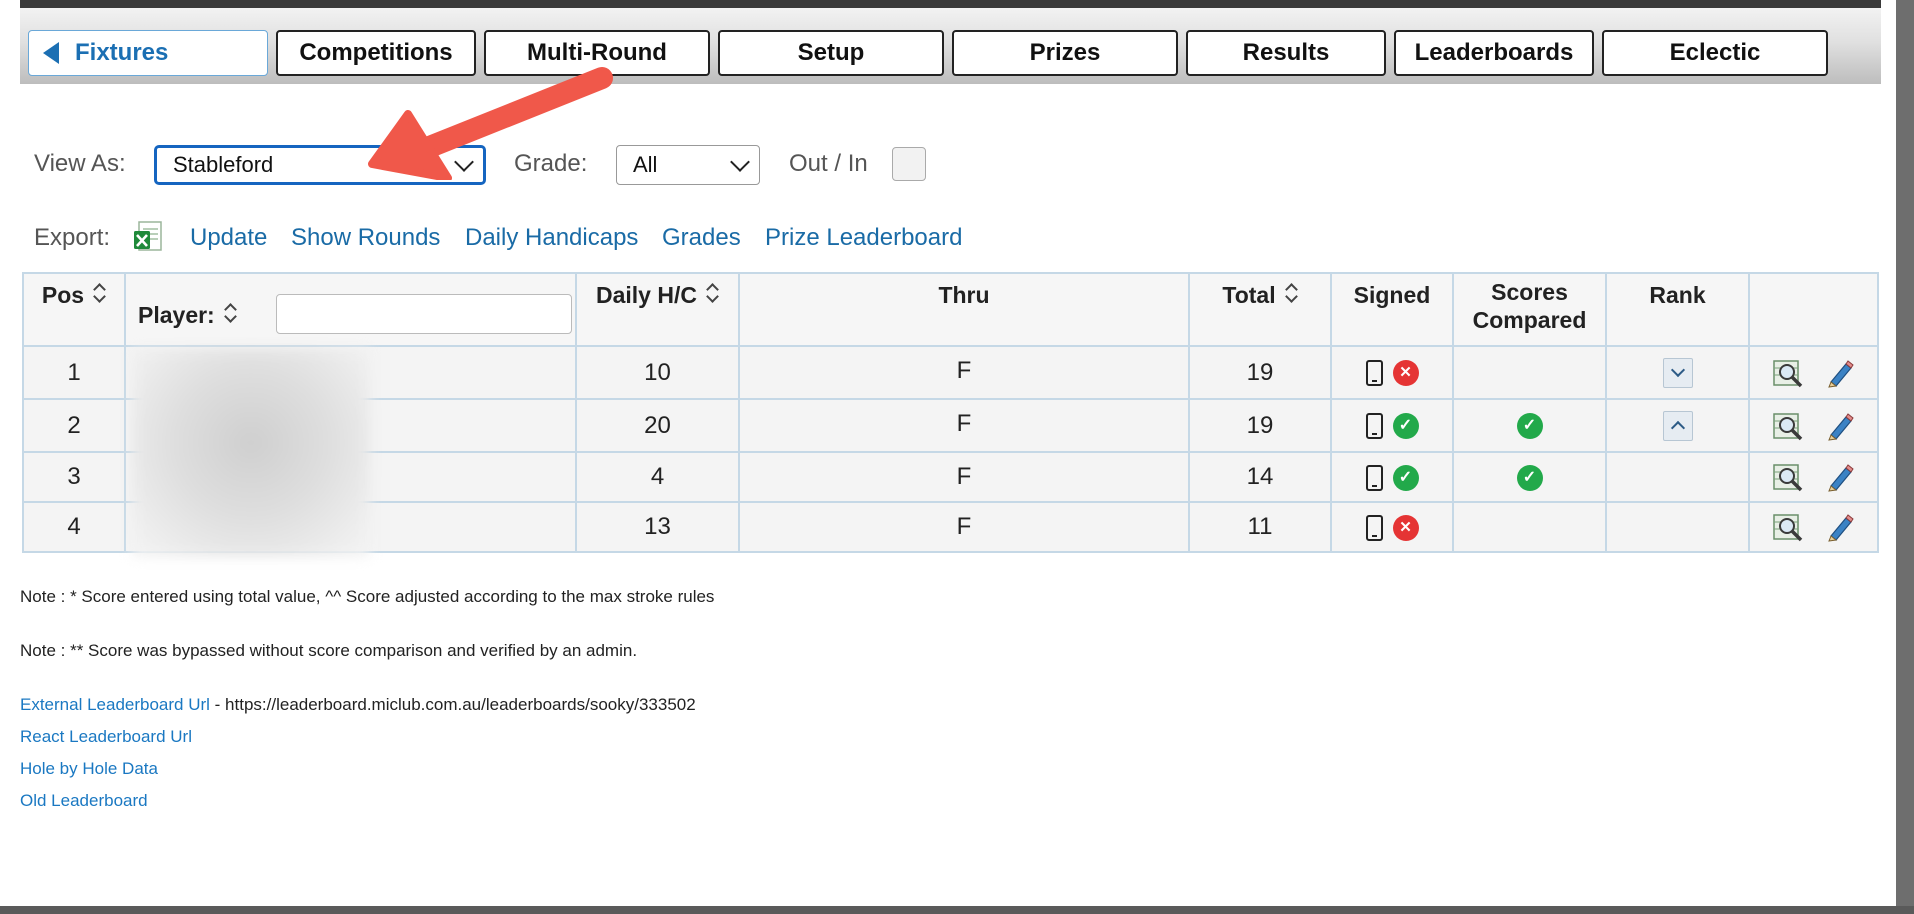 This screenshot has width=1914, height=914. Describe the element at coordinates (106, 737) in the screenshot. I see `react-leaderboard-link: React Leaderboard Url` at that location.